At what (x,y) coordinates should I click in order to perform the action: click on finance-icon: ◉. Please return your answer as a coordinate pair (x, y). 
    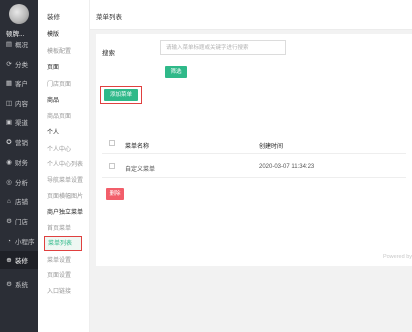
    Looking at the image, I should click on (9, 162).